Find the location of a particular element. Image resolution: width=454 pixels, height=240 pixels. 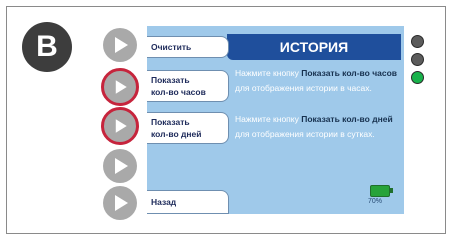

help-text-suffix: для отображения истории в часах. is located at coordinates (303, 88).